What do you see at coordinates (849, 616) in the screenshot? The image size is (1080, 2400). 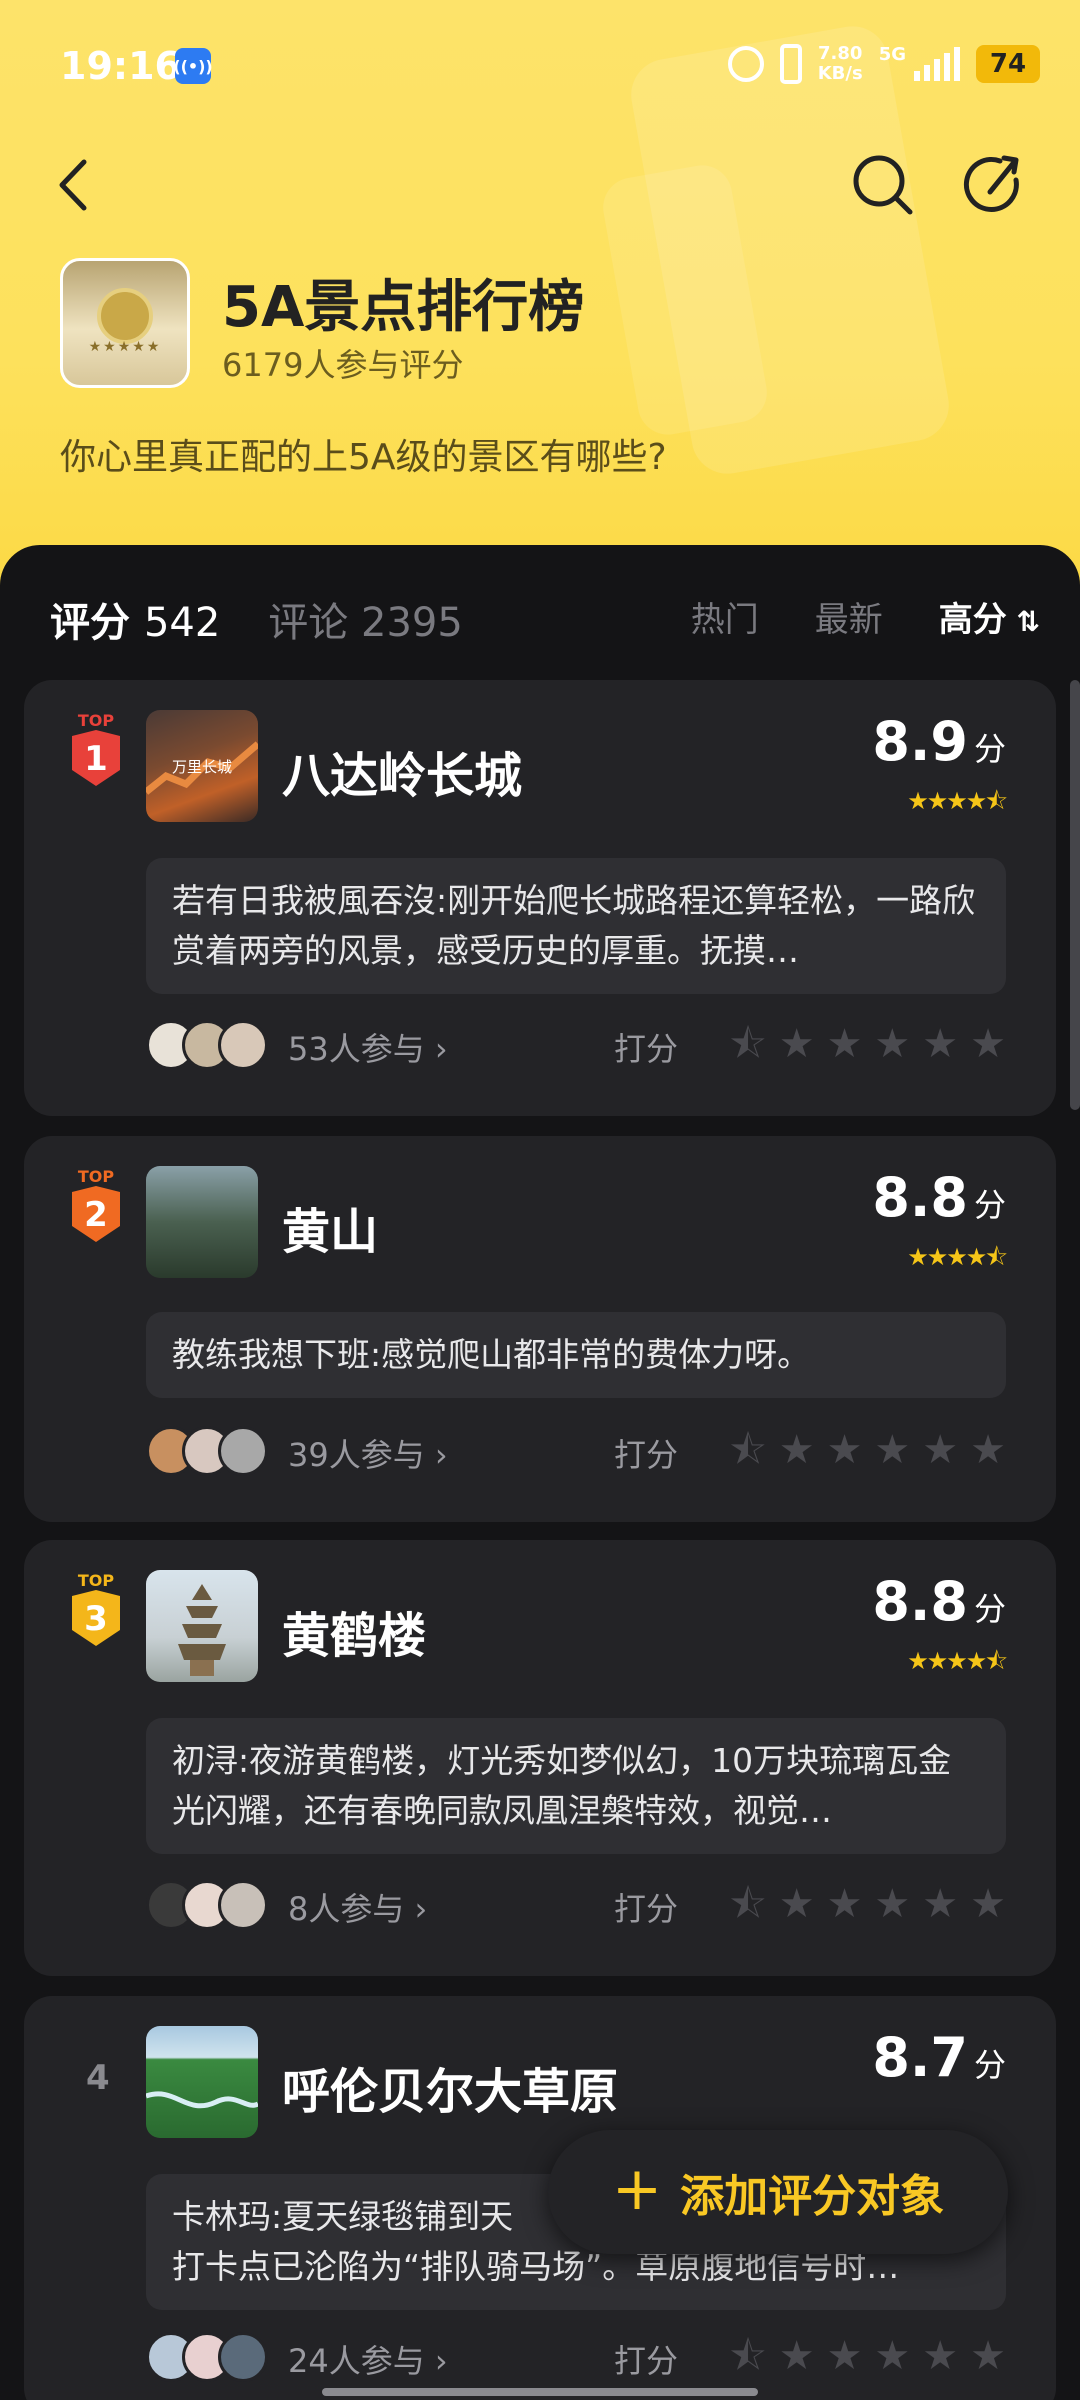 I see `sort-latest: 最新` at bounding box center [849, 616].